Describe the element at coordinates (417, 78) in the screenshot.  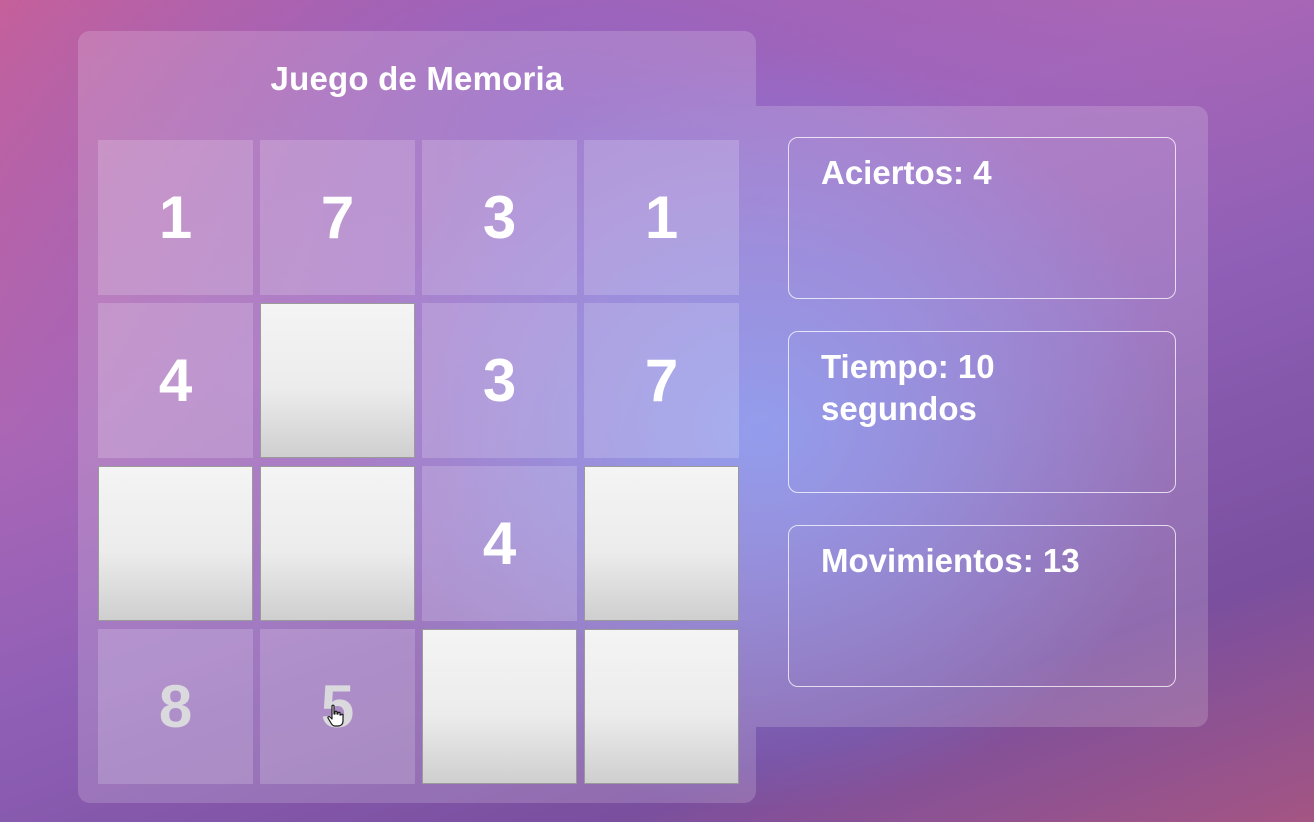
I see `game-title: Juego de Memoria` at that location.